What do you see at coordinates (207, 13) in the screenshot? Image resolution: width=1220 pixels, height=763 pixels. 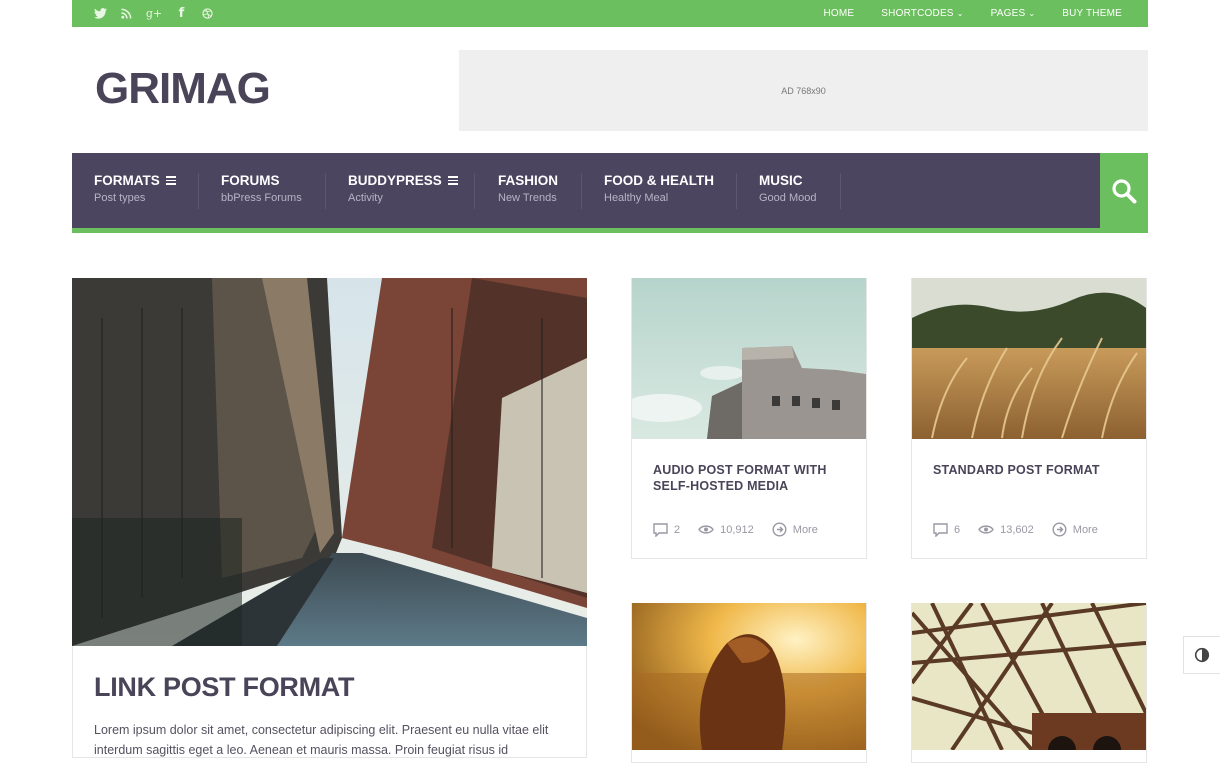 I see `dribbble-icon` at bounding box center [207, 13].